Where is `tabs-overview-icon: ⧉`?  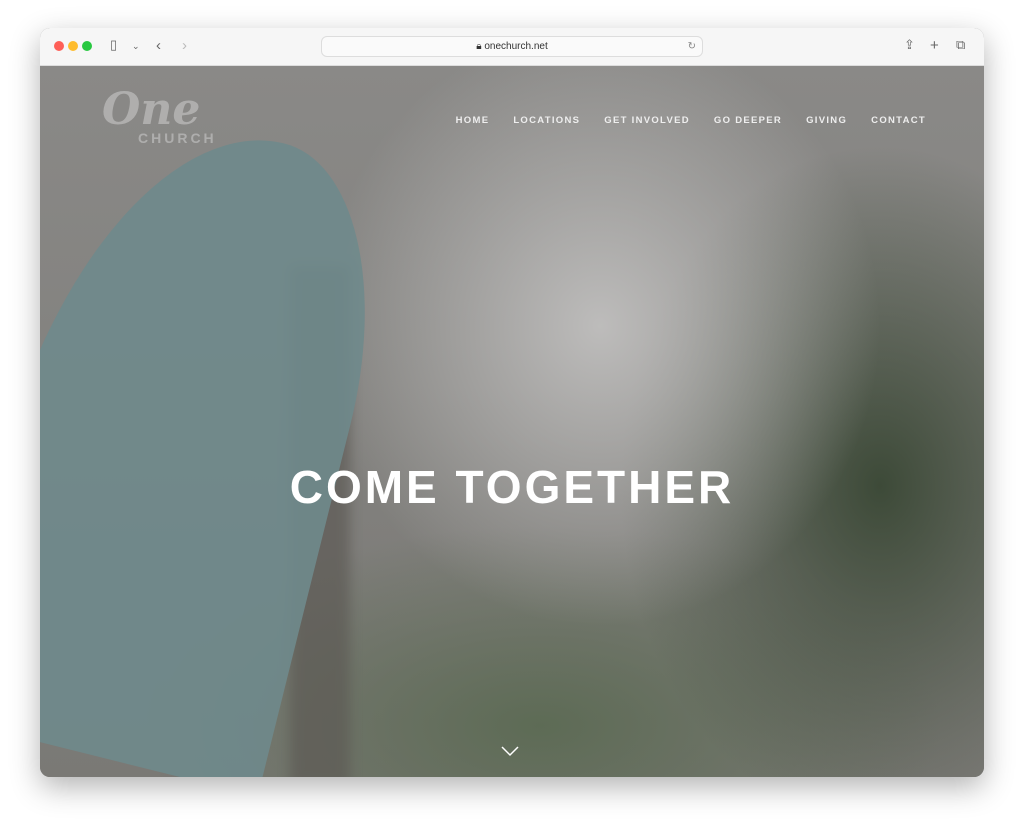
tabs-overview-icon: ⧉ is located at coordinates (960, 45).